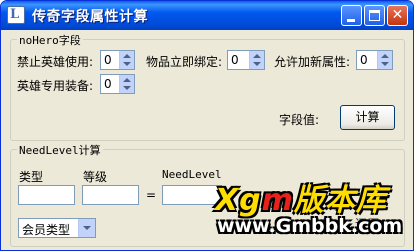 The image size is (414, 251). I want to click on type-input, so click(46, 195).